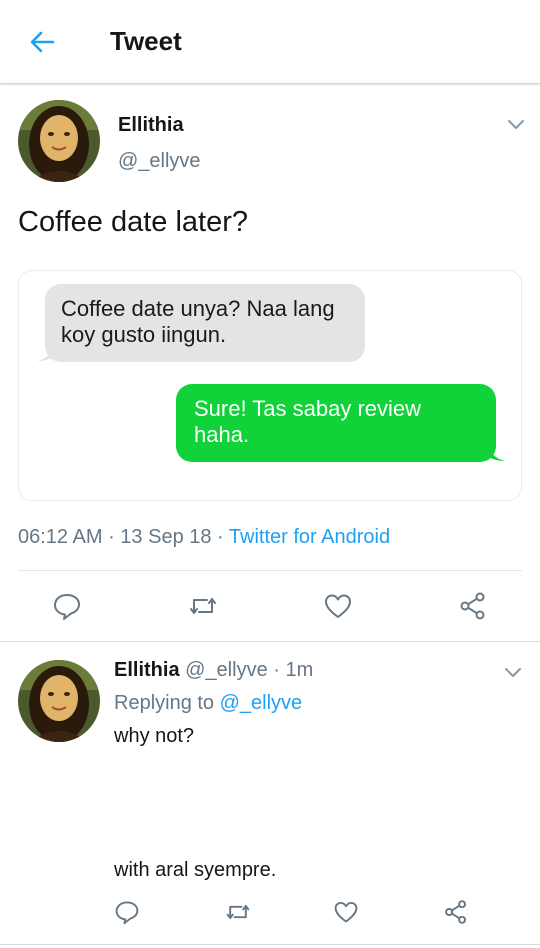 The image size is (540, 948). What do you see at coordinates (195, 870) in the screenshot?
I see `reply-text-line: with aral syempre.` at bounding box center [195, 870].